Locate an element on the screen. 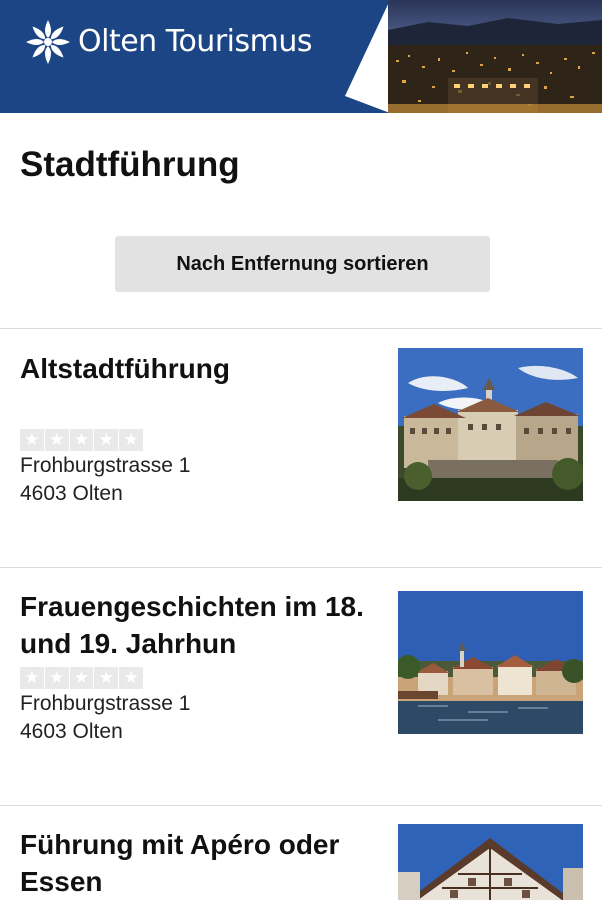 Image resolution: width=602 pixels, height=900 pixels. brand-name: Olten Tourismus is located at coordinates (195, 41).